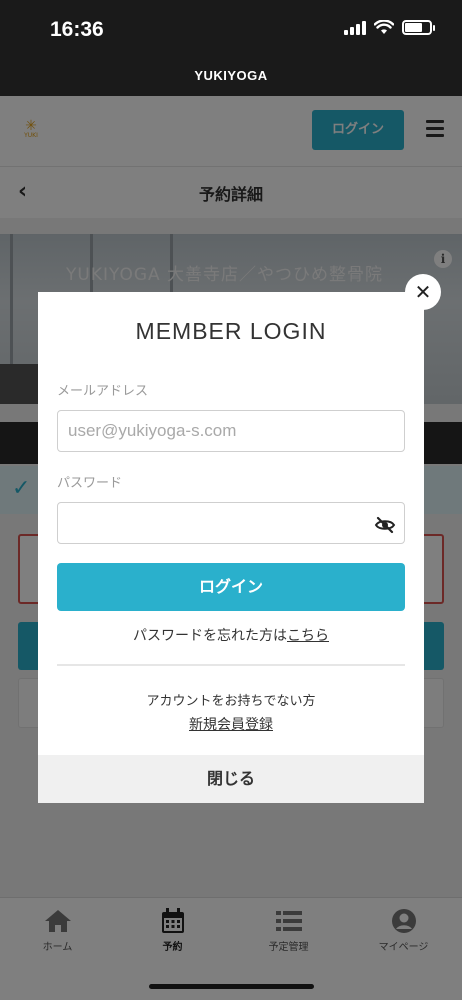 This screenshot has width=462, height=1000. Describe the element at coordinates (231, 431) in the screenshot. I see `email-field` at that location.